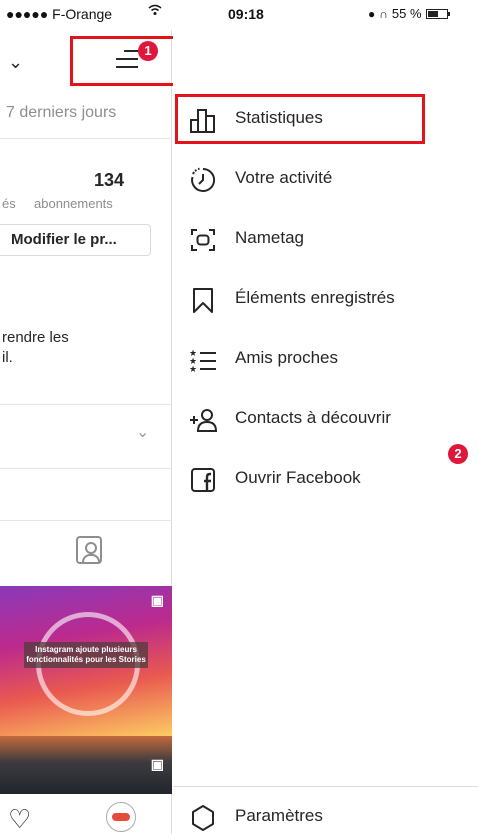 This screenshot has width=478, height=834. Describe the element at coordinates (279, 117) in the screenshot. I see `menu-item-label: Statistiques` at that location.